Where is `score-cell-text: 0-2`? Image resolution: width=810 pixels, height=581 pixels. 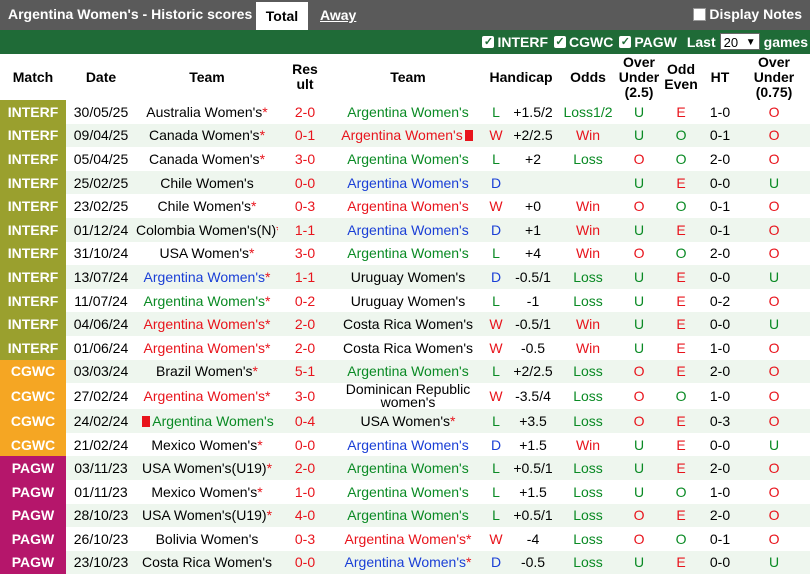
score-cell-text: 0-2 is located at coordinates (305, 301).